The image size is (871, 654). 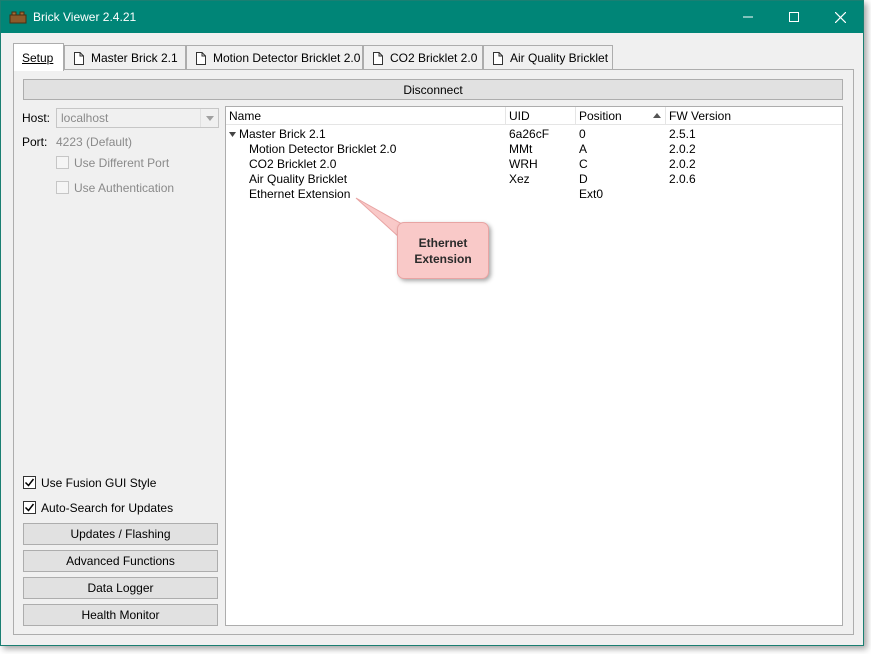 I want to click on tree-header: Name UID Position FW Version, so click(x=534, y=116).